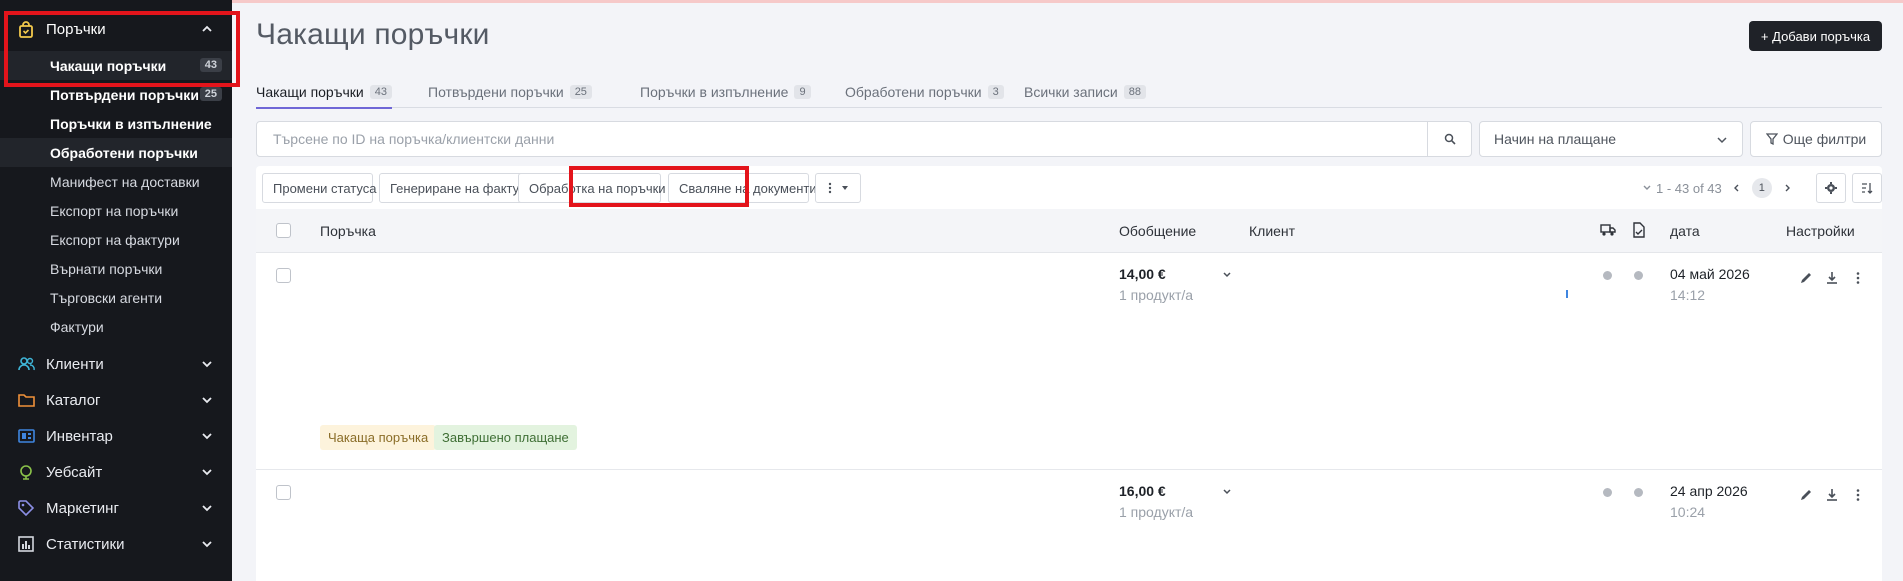 Image resolution: width=1903 pixels, height=581 pixels. Describe the element at coordinates (124, 94) in the screenshot. I see `sidebar-item-label: Потвърдени поръчки` at that location.